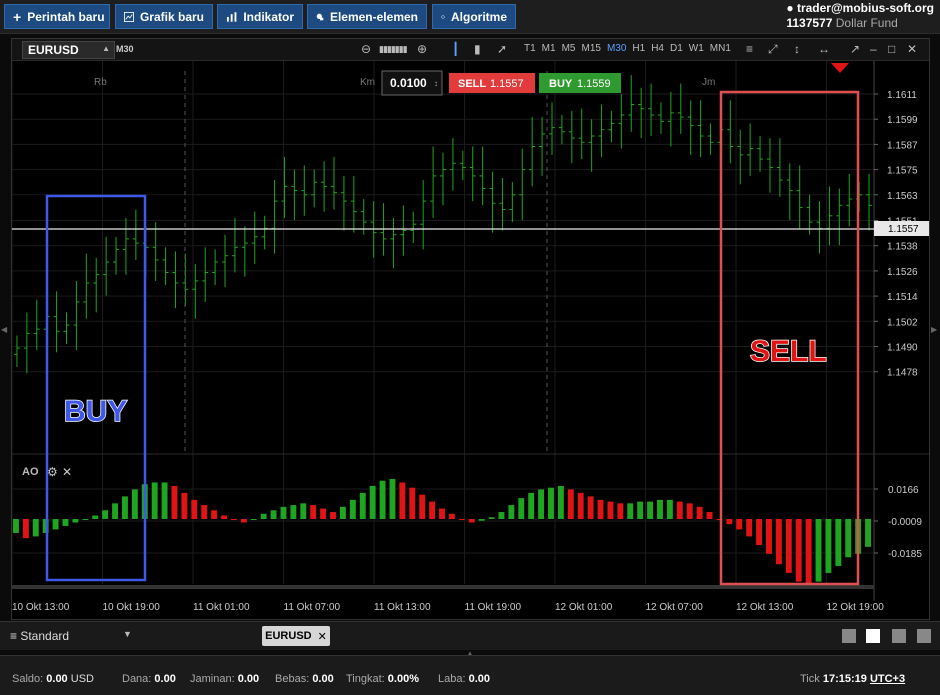 This screenshot has height=695, width=940. Describe the element at coordinates (902, 297) in the screenshot. I see `price-tick-label: 1.1514` at that location.